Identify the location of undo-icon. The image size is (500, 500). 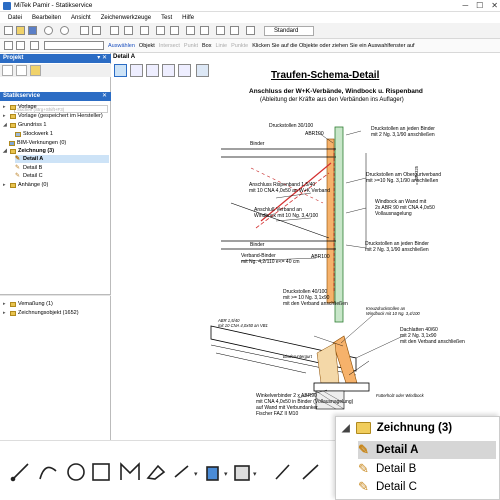
(48, 30).